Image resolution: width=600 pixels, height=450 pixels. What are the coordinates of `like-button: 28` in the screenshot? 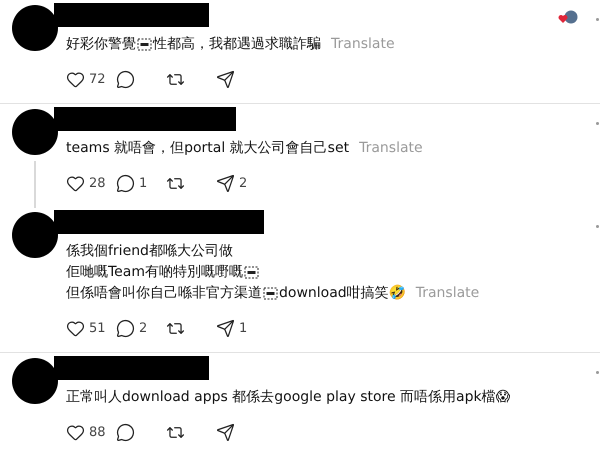 It's located at (91, 183).